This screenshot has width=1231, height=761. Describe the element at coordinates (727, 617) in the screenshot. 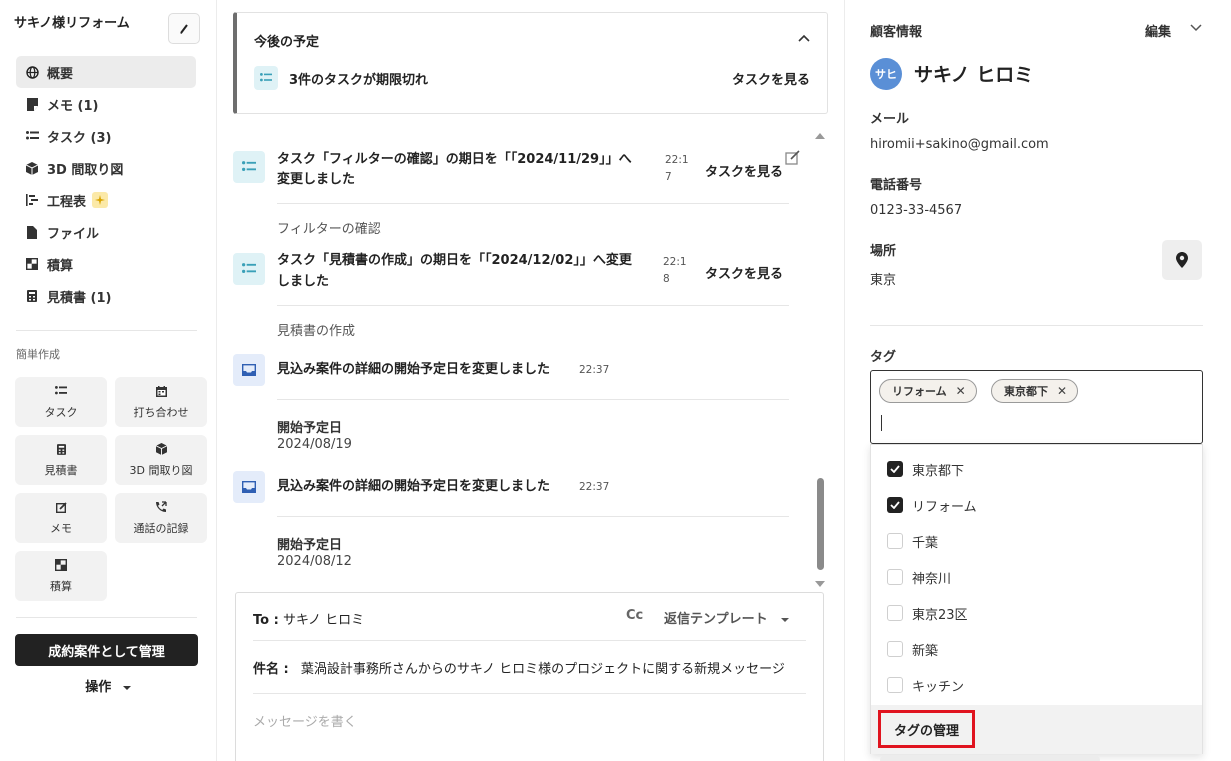

I see `reply-template-dropdown: 返信テンプレート` at that location.